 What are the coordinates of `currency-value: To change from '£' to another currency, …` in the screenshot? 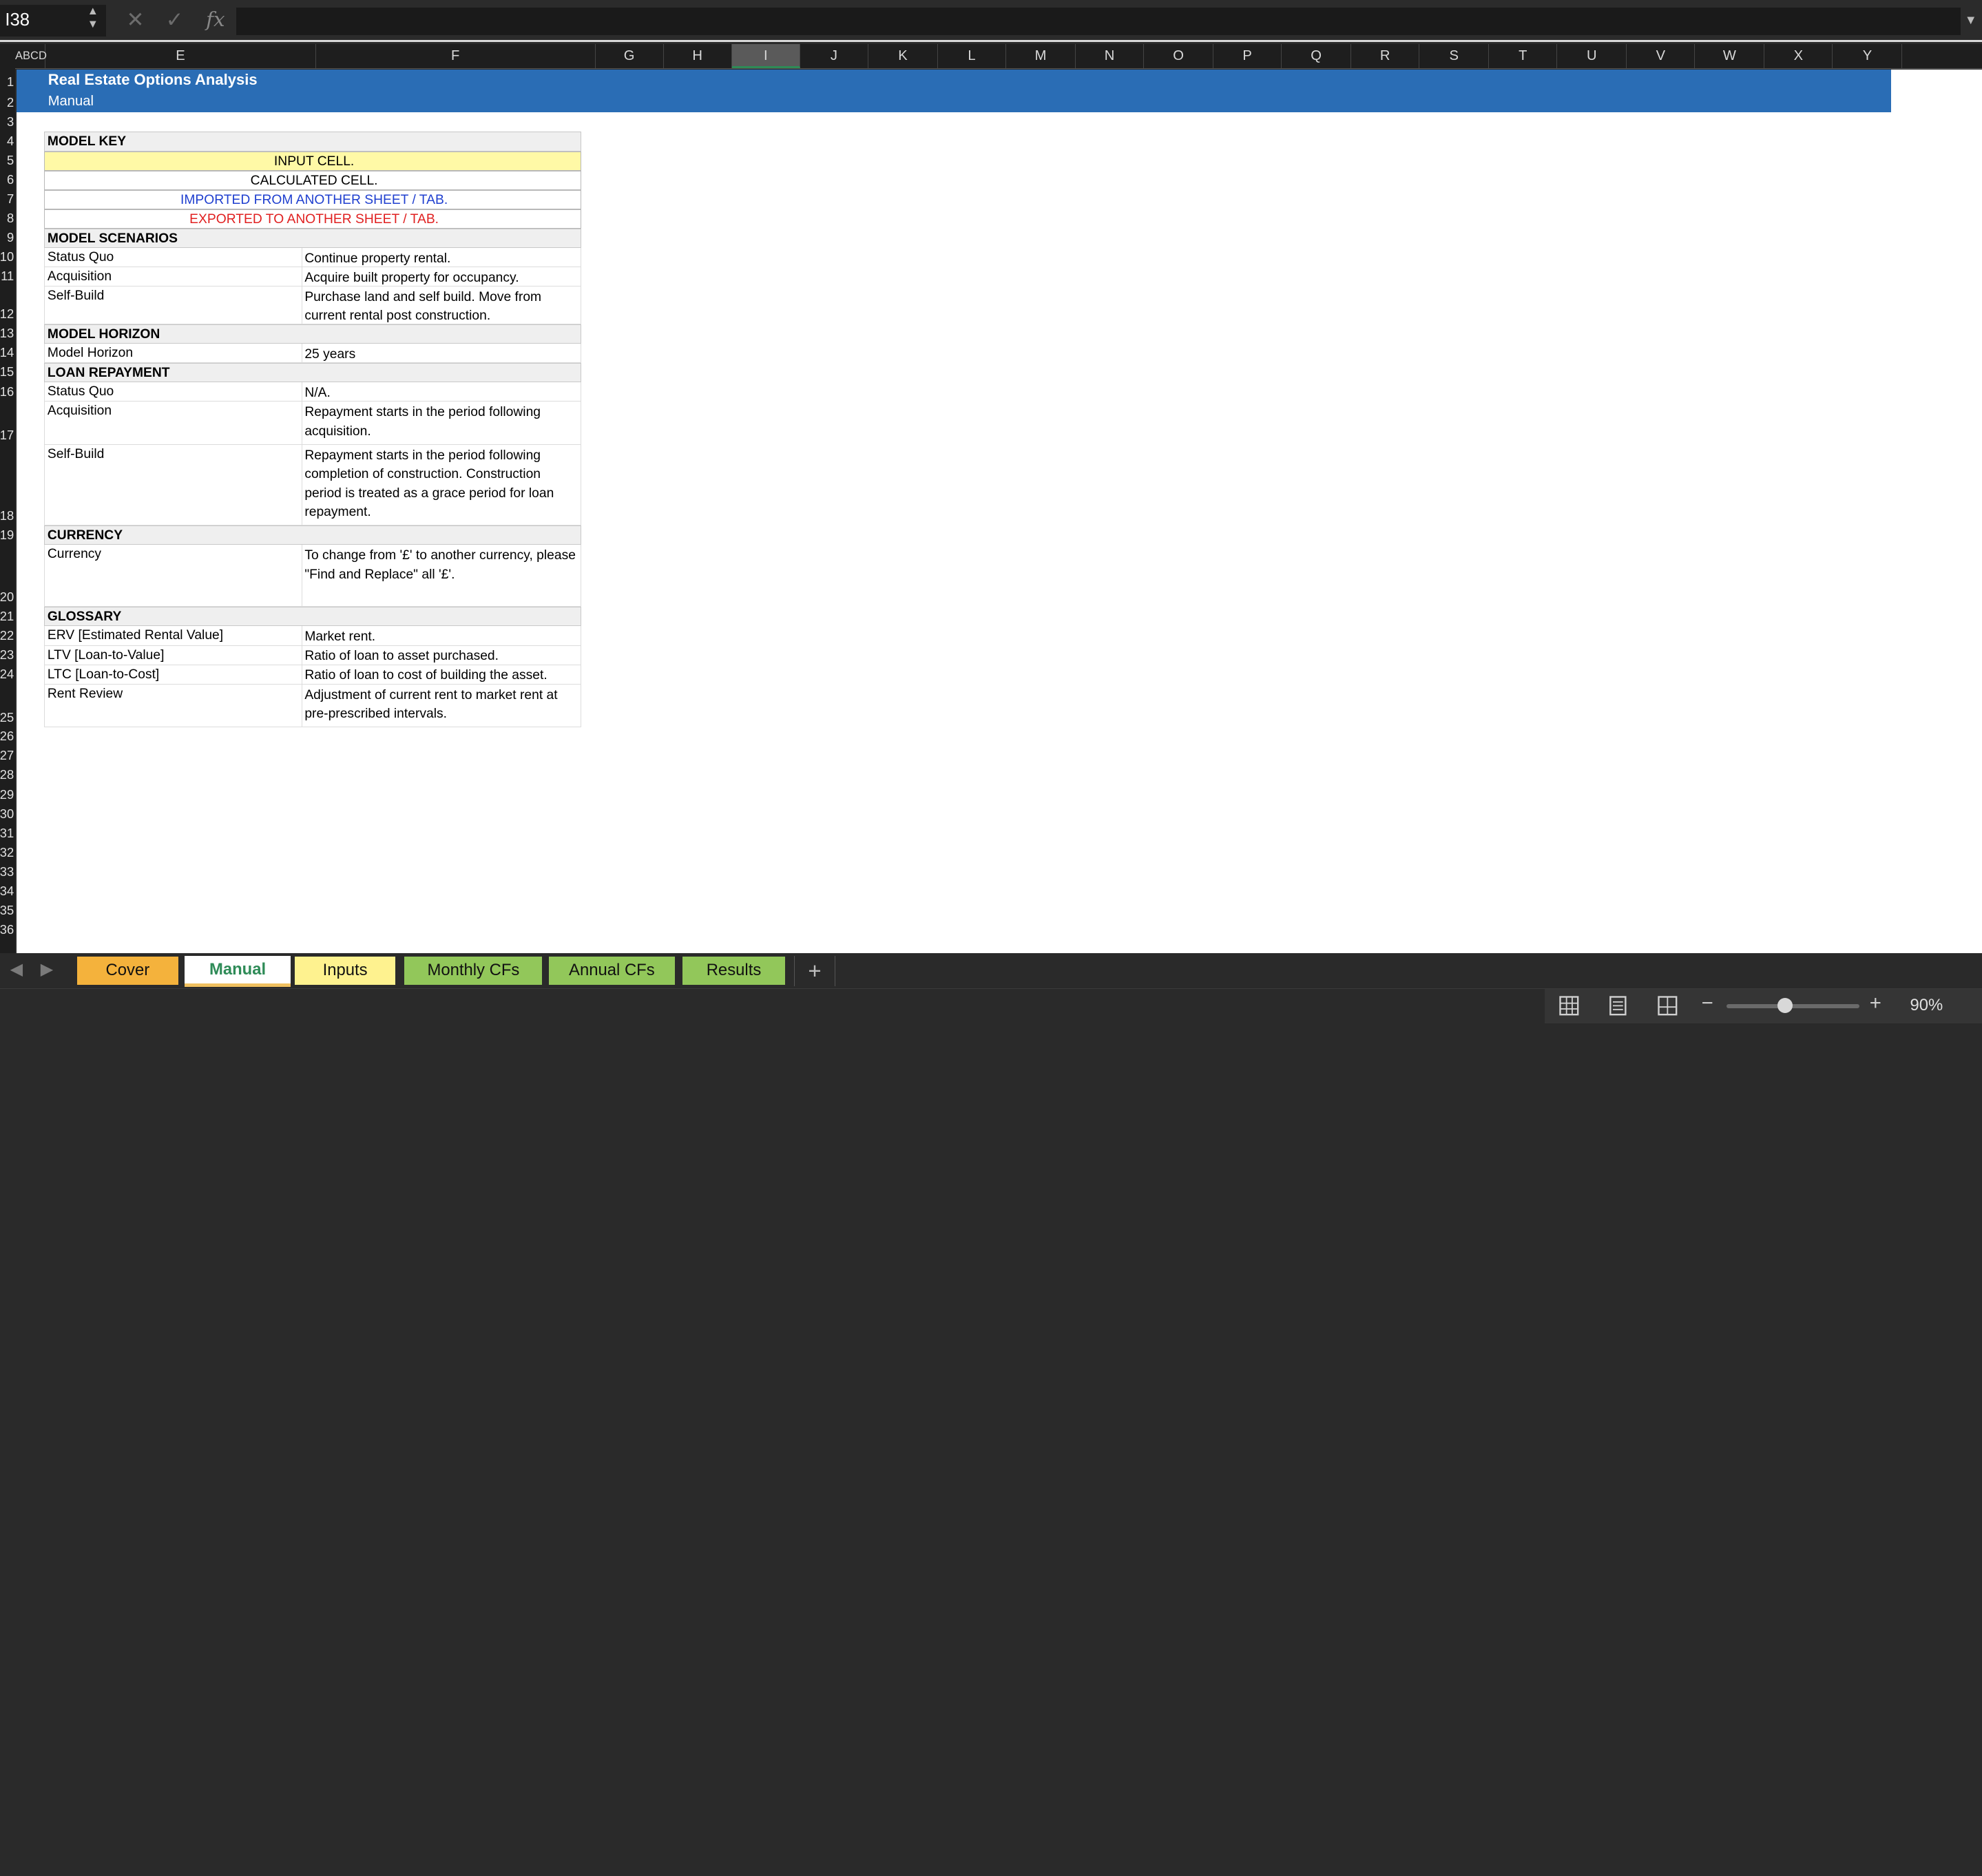 It's located at (442, 576).